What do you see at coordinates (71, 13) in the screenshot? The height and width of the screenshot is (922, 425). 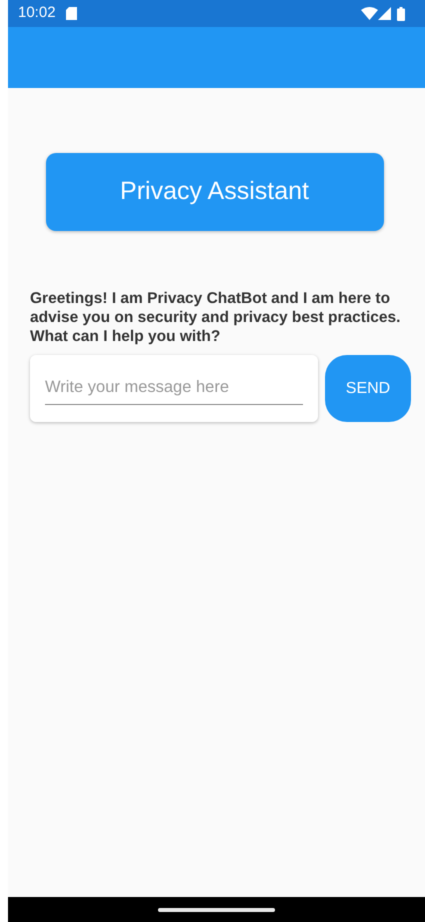 I see `sd-card-icon` at bounding box center [71, 13].